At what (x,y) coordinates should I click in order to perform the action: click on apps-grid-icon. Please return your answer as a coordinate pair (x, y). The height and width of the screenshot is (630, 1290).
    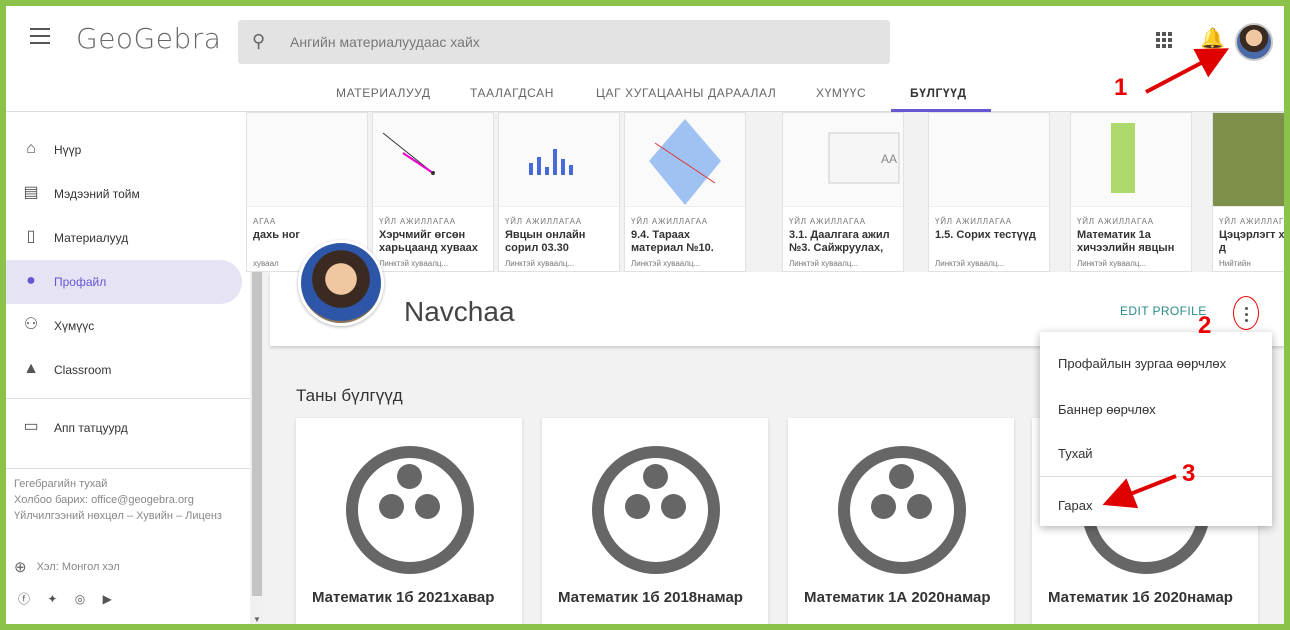
    Looking at the image, I should click on (1164, 40).